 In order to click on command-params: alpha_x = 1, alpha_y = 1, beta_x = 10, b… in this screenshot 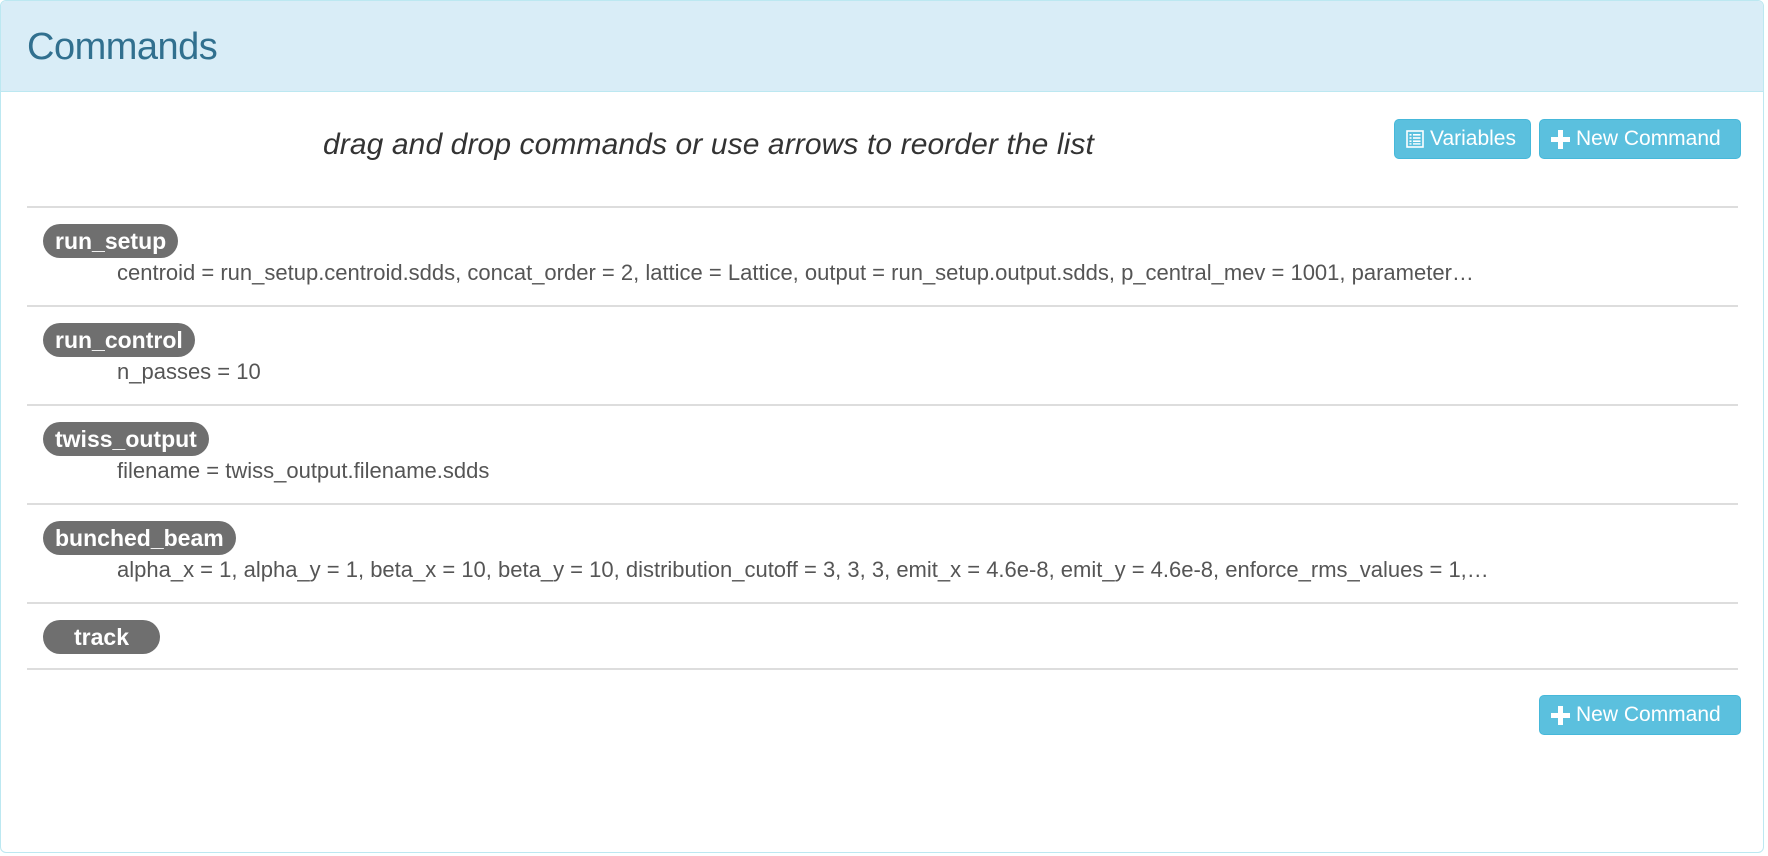, I will do `click(803, 569)`.